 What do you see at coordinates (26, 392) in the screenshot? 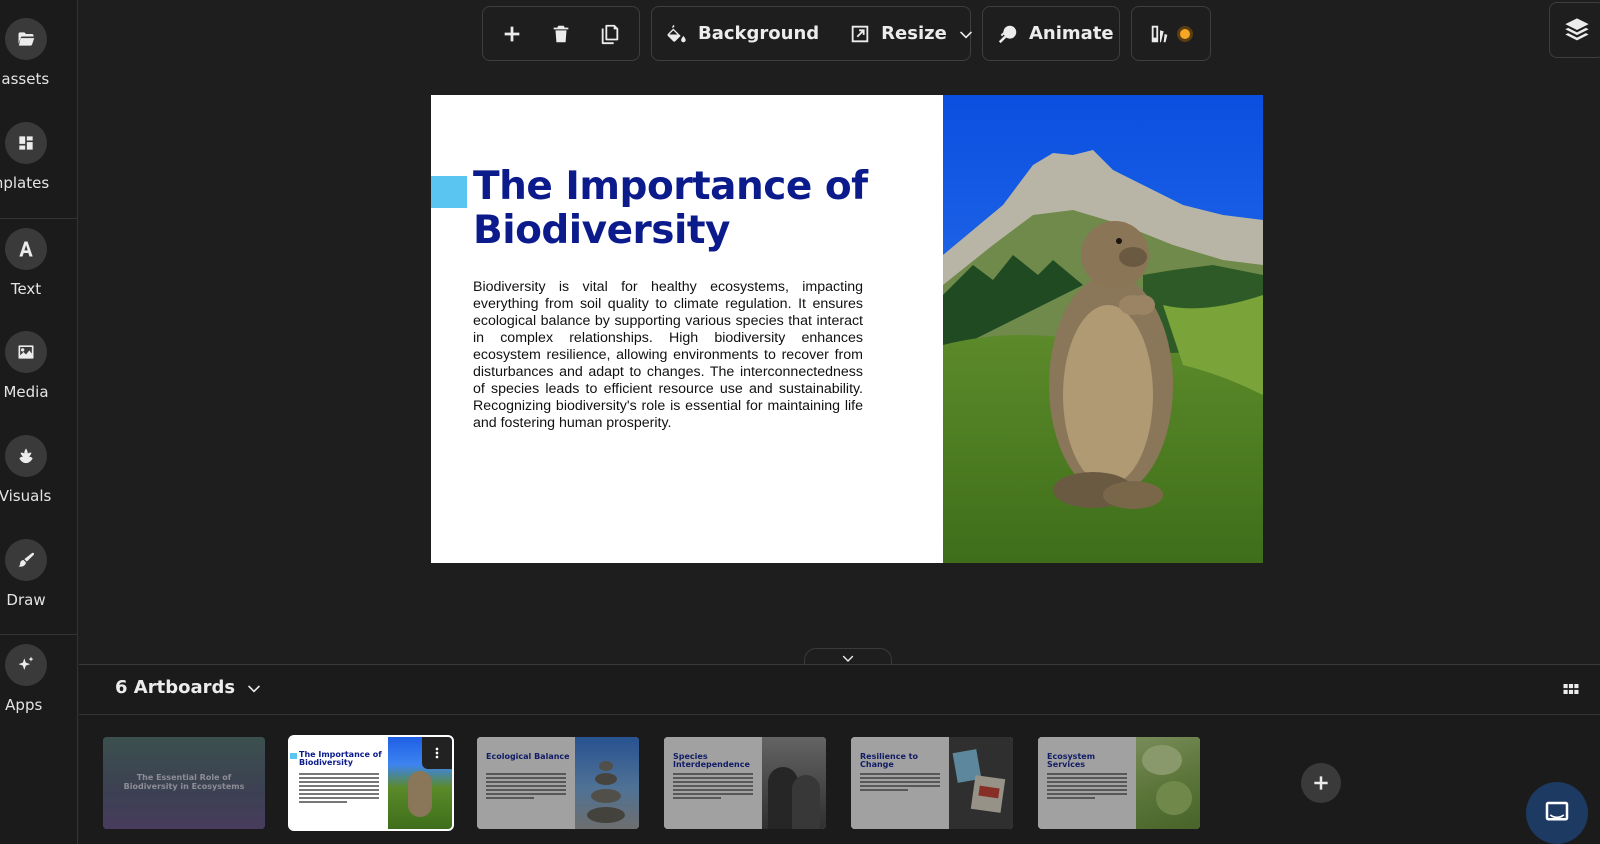
I see `sidebar-item-label: Media` at bounding box center [26, 392].